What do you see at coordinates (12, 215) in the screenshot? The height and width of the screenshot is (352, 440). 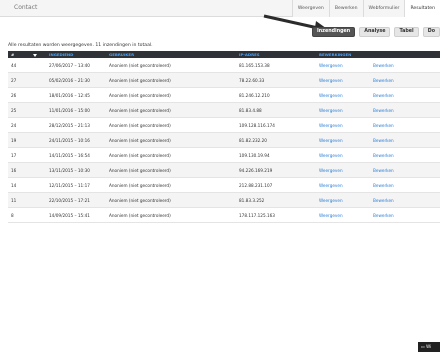 I see `row-number: 8` at bounding box center [12, 215].